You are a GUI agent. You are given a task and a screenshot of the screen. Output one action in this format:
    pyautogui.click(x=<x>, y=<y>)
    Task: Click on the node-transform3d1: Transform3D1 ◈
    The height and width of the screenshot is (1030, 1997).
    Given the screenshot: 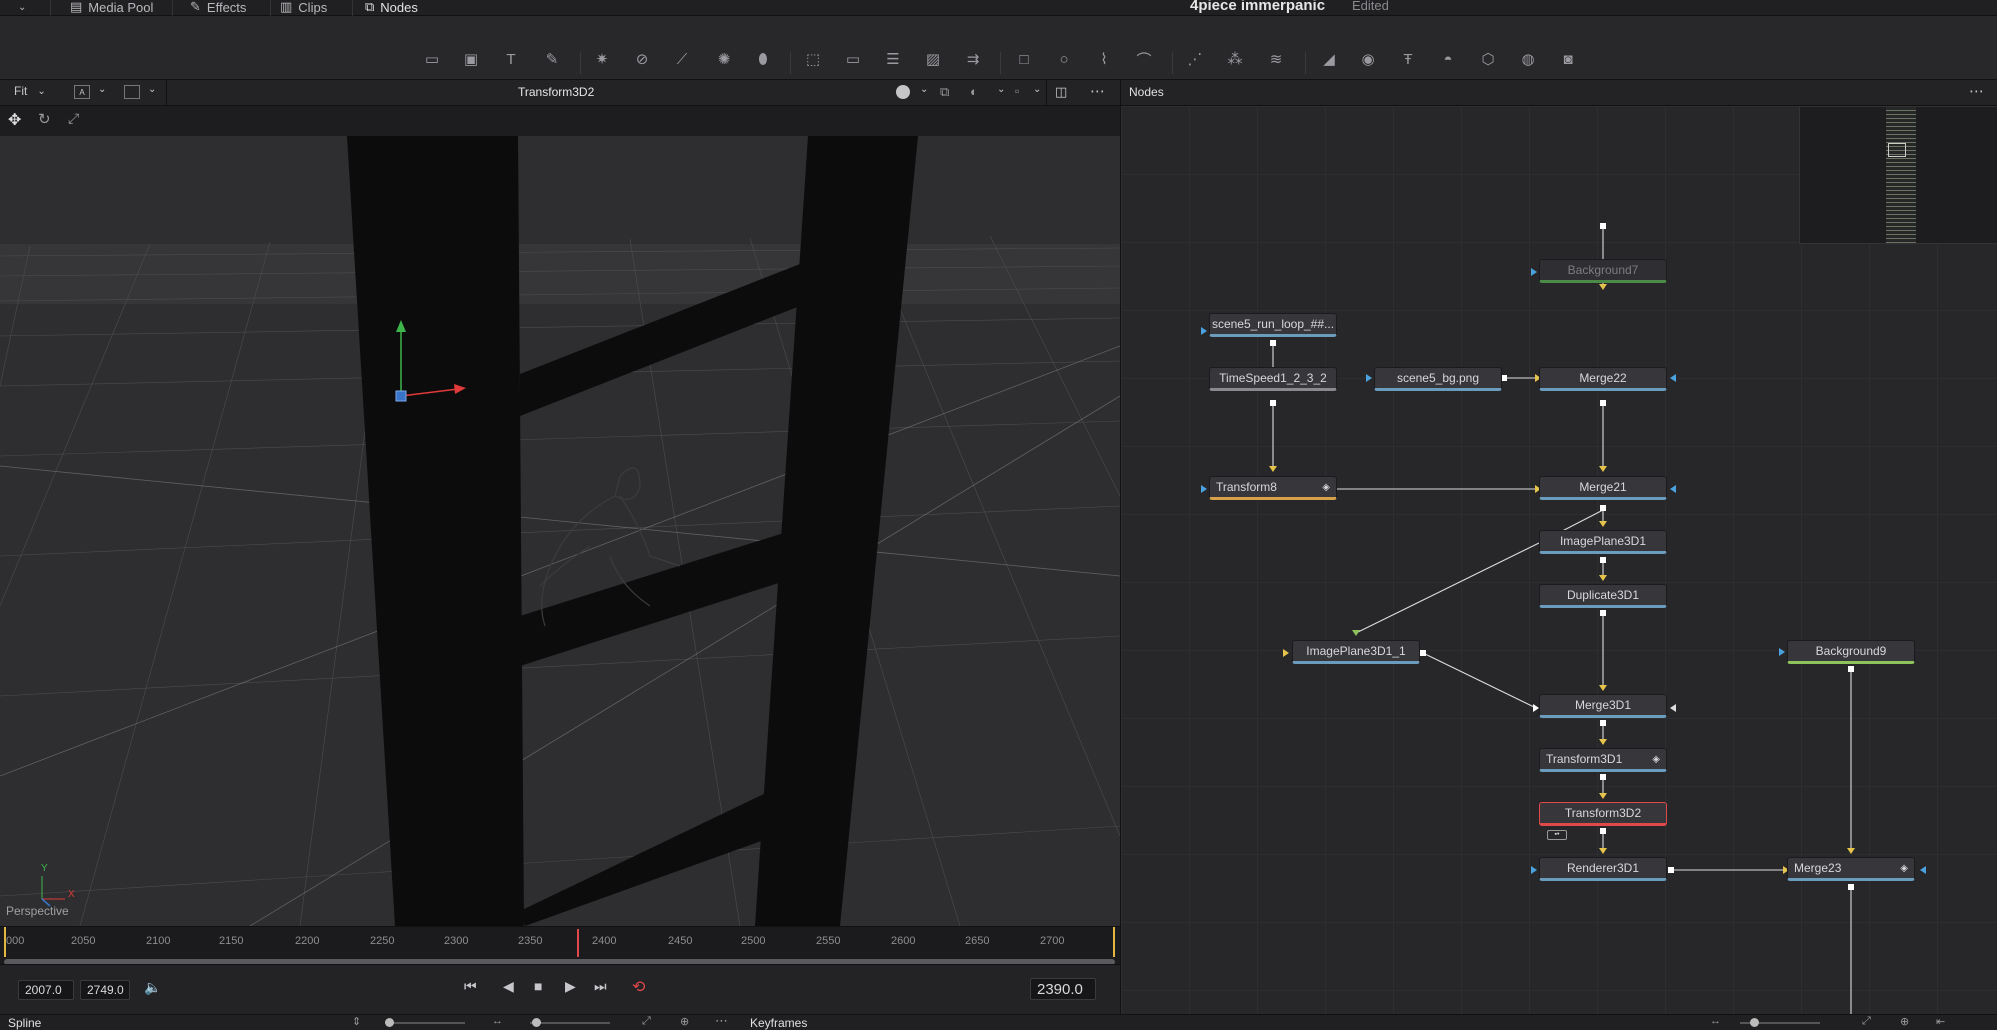 What is the action you would take?
    pyautogui.click(x=1603, y=760)
    